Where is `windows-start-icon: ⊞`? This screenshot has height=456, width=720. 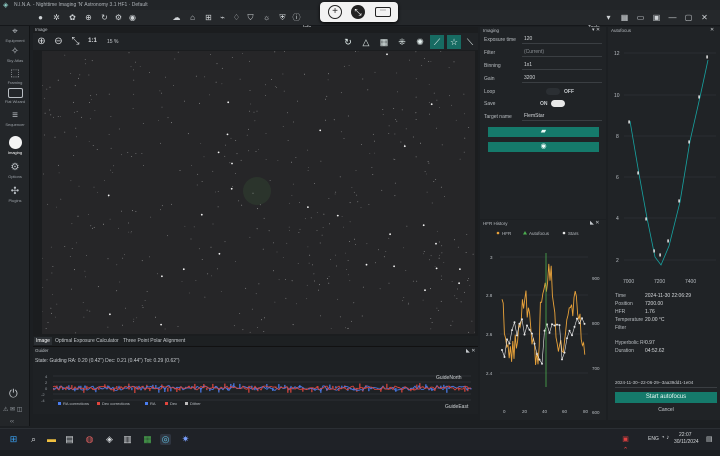
windows-start-icon: ⊞ is located at coordinates (13, 439).